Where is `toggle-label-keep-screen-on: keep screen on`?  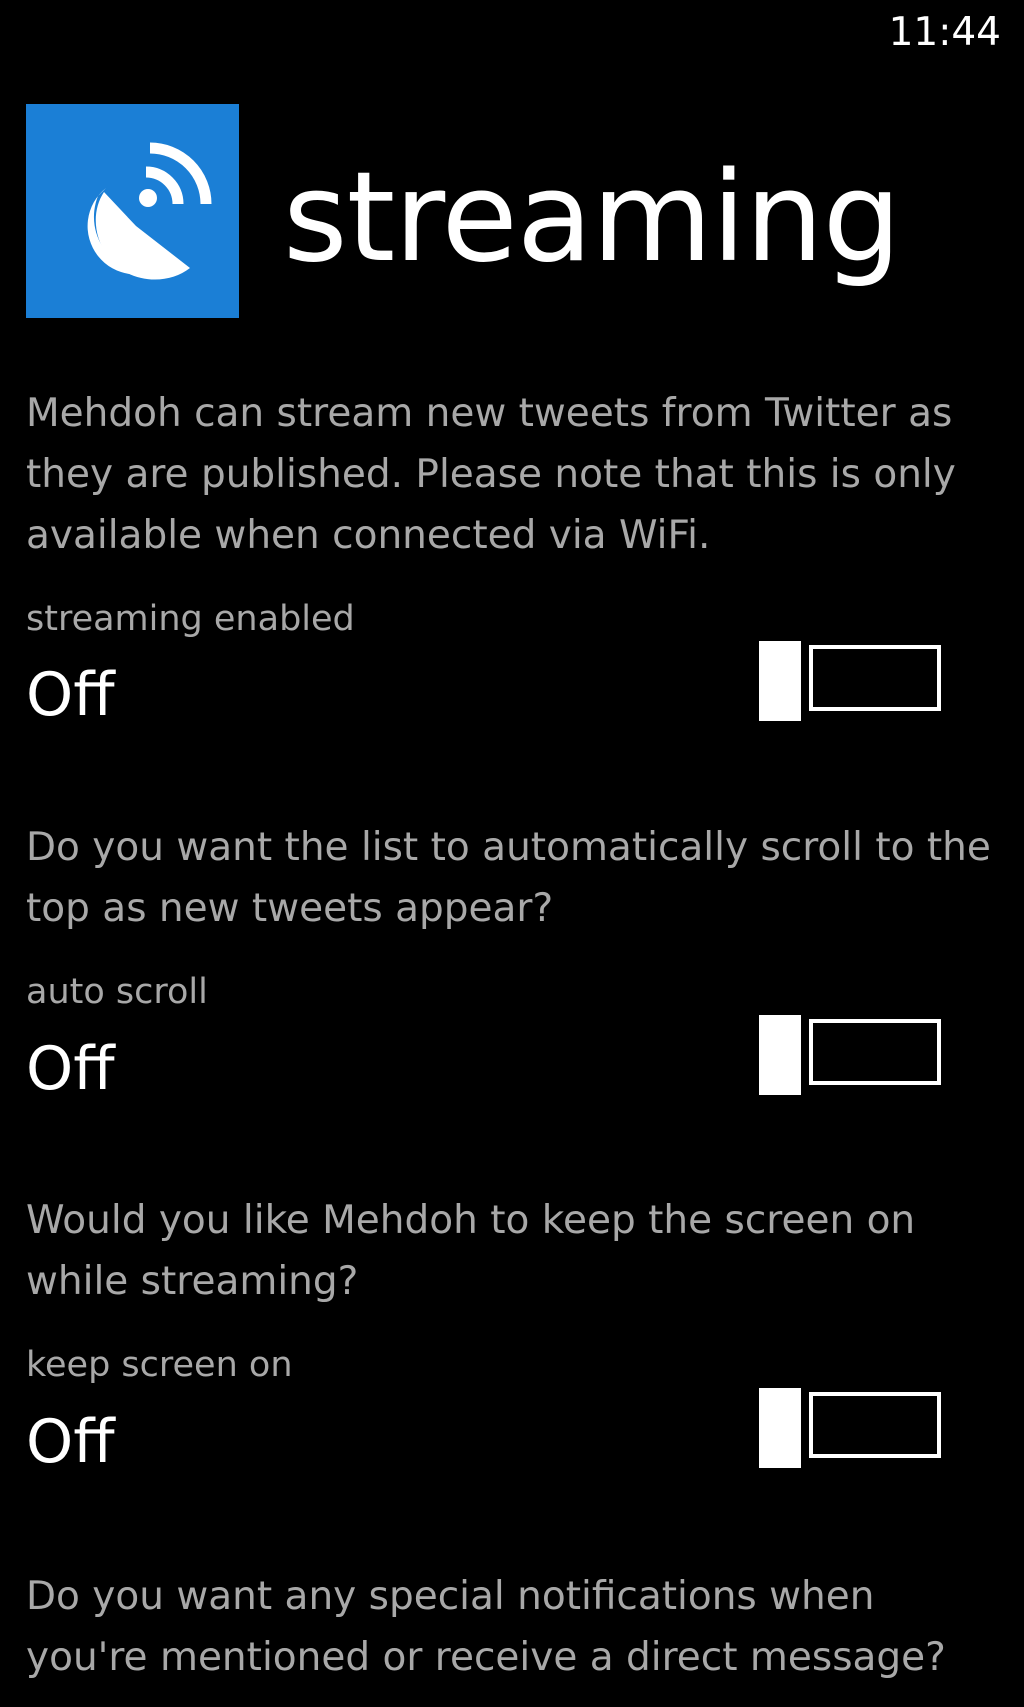
toggle-label-keep-screen-on: keep screen on is located at coordinates (159, 1365).